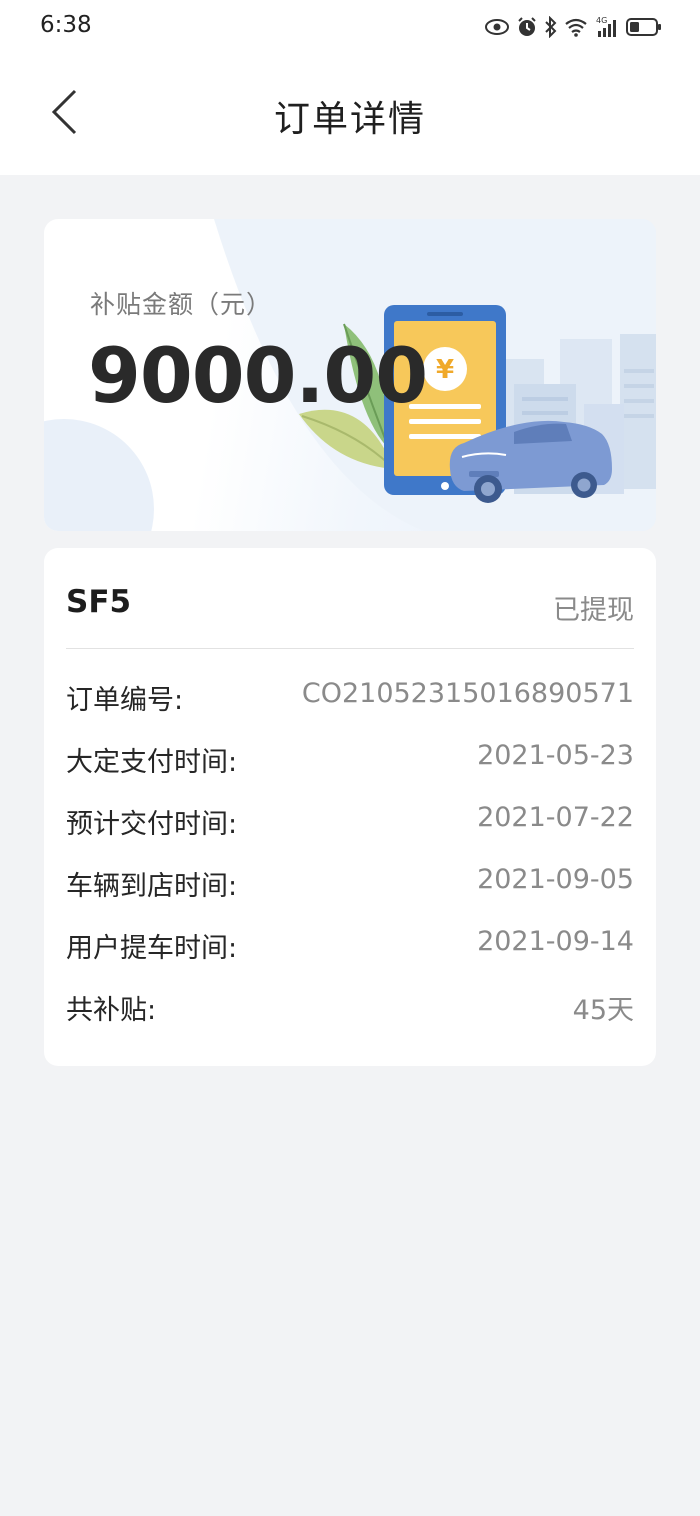  Describe the element at coordinates (152, 762) in the screenshot. I see `deposit-payment-time-label: 大定支付时间:` at that location.